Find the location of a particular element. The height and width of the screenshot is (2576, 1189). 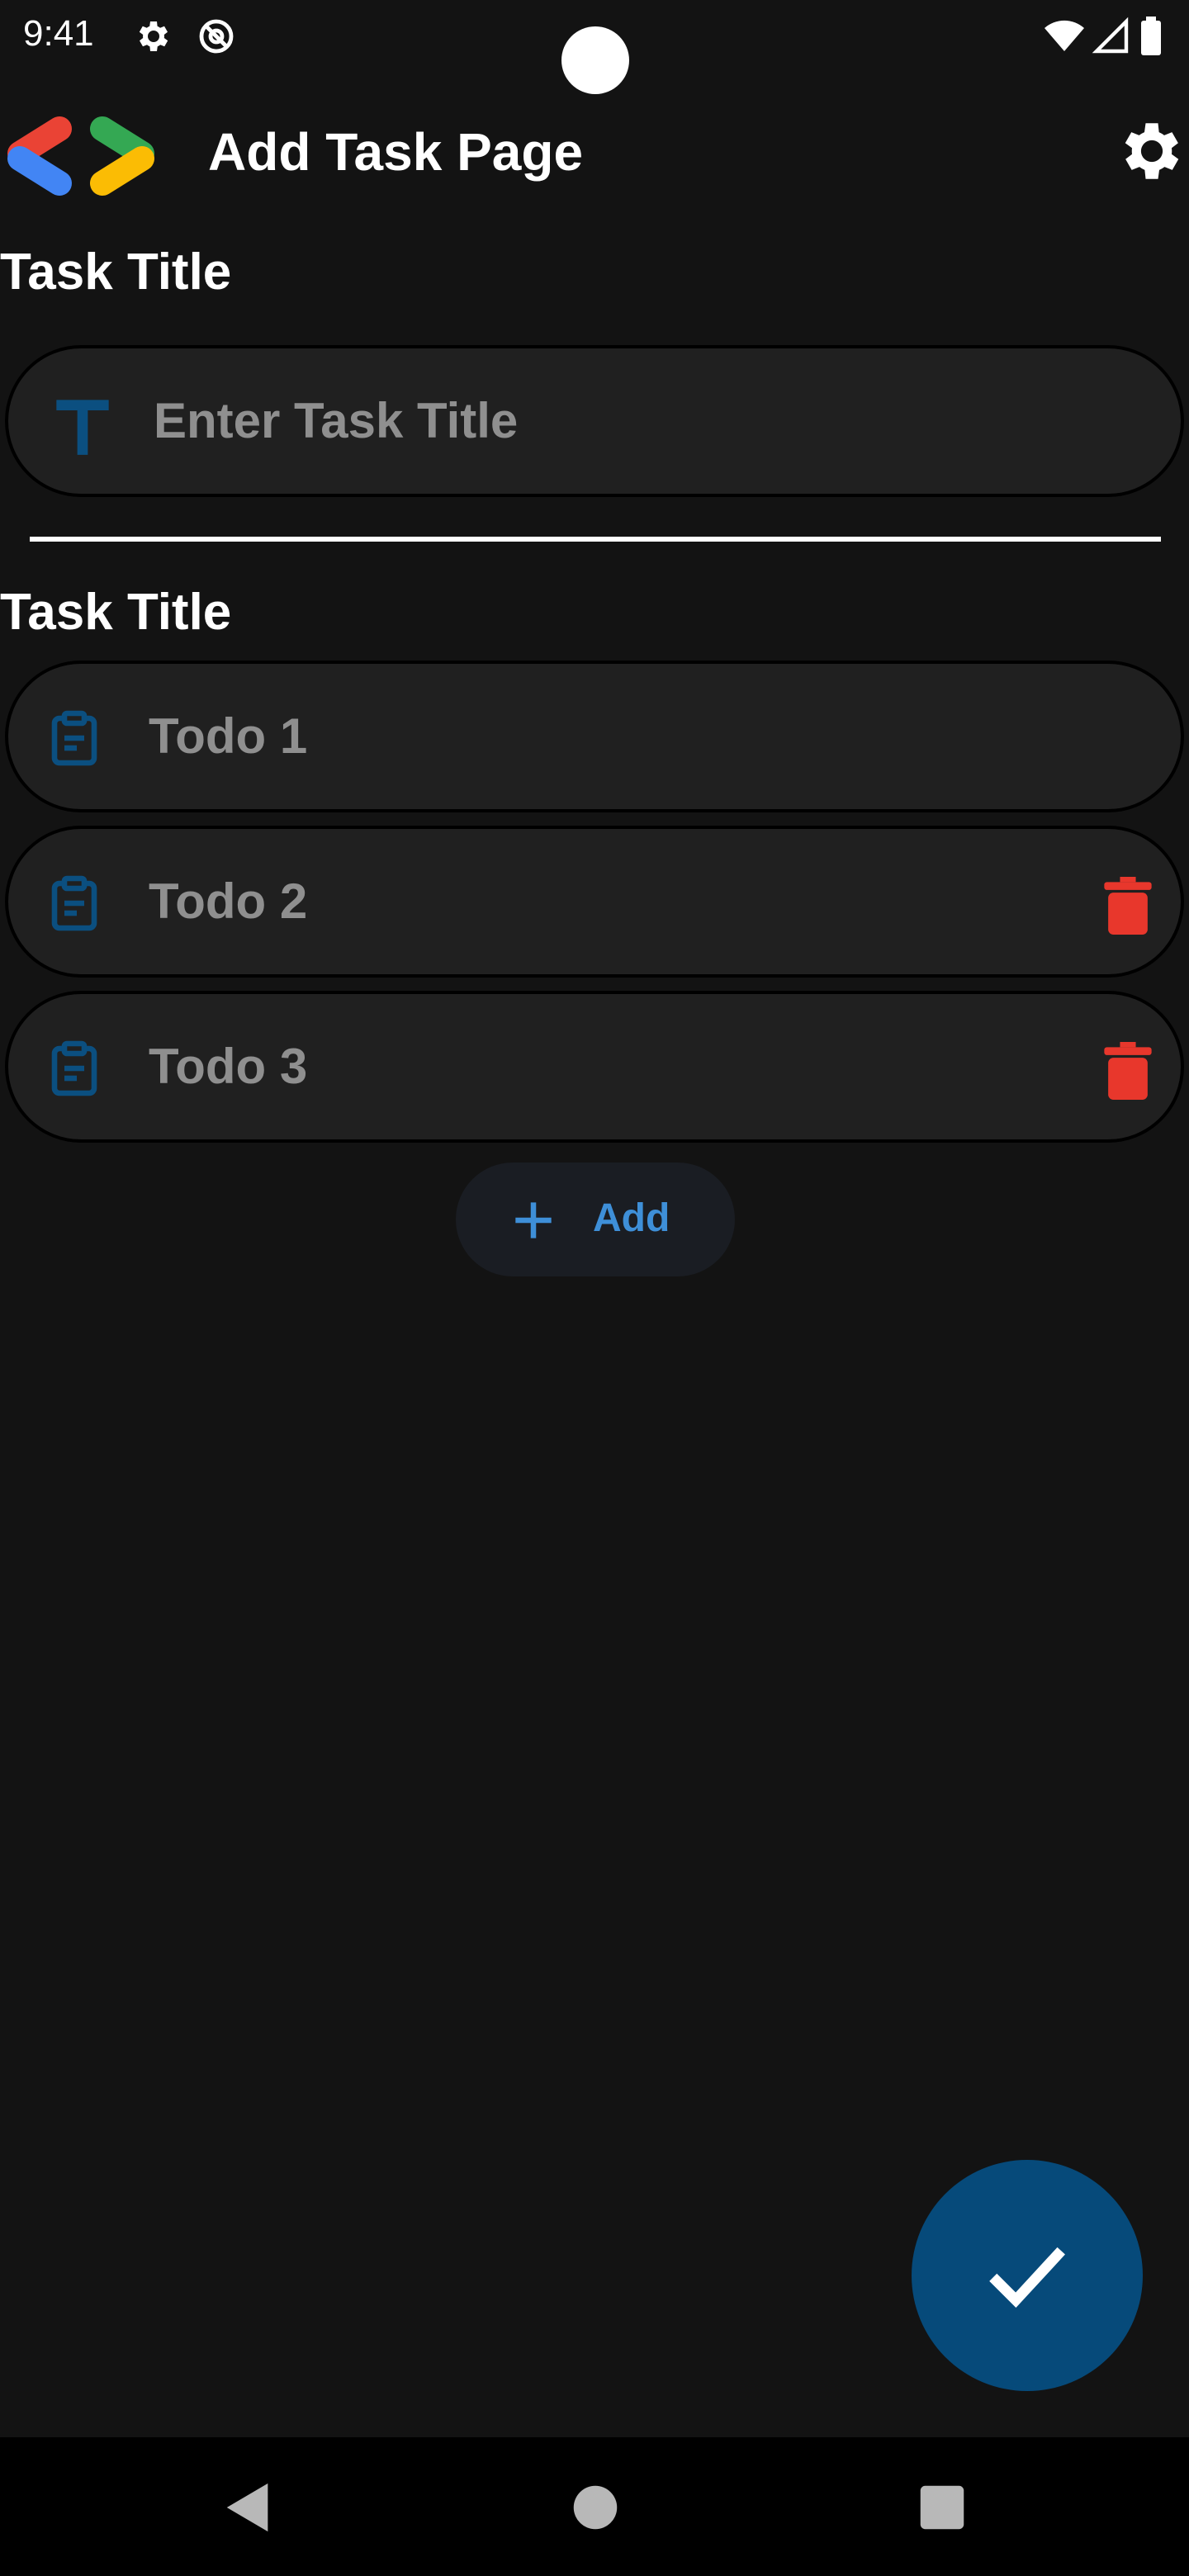

app-bar: Add Task Page is located at coordinates (594, 151).